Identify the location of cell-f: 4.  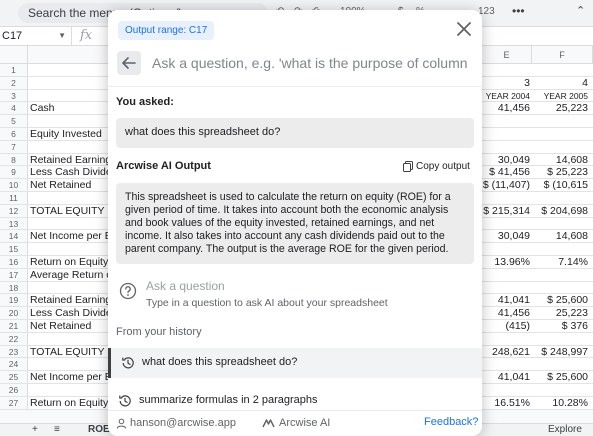
(560, 83).